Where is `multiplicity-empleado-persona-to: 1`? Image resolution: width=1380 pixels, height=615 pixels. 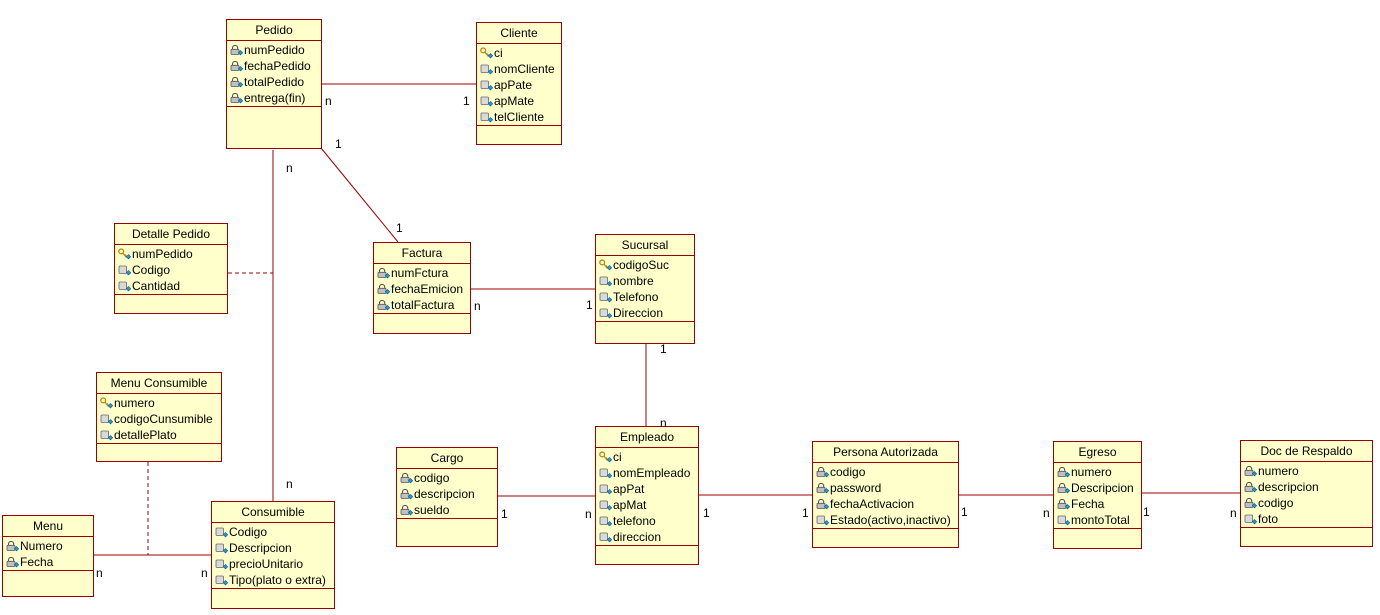
multiplicity-empleado-persona-to: 1 is located at coordinates (805, 513).